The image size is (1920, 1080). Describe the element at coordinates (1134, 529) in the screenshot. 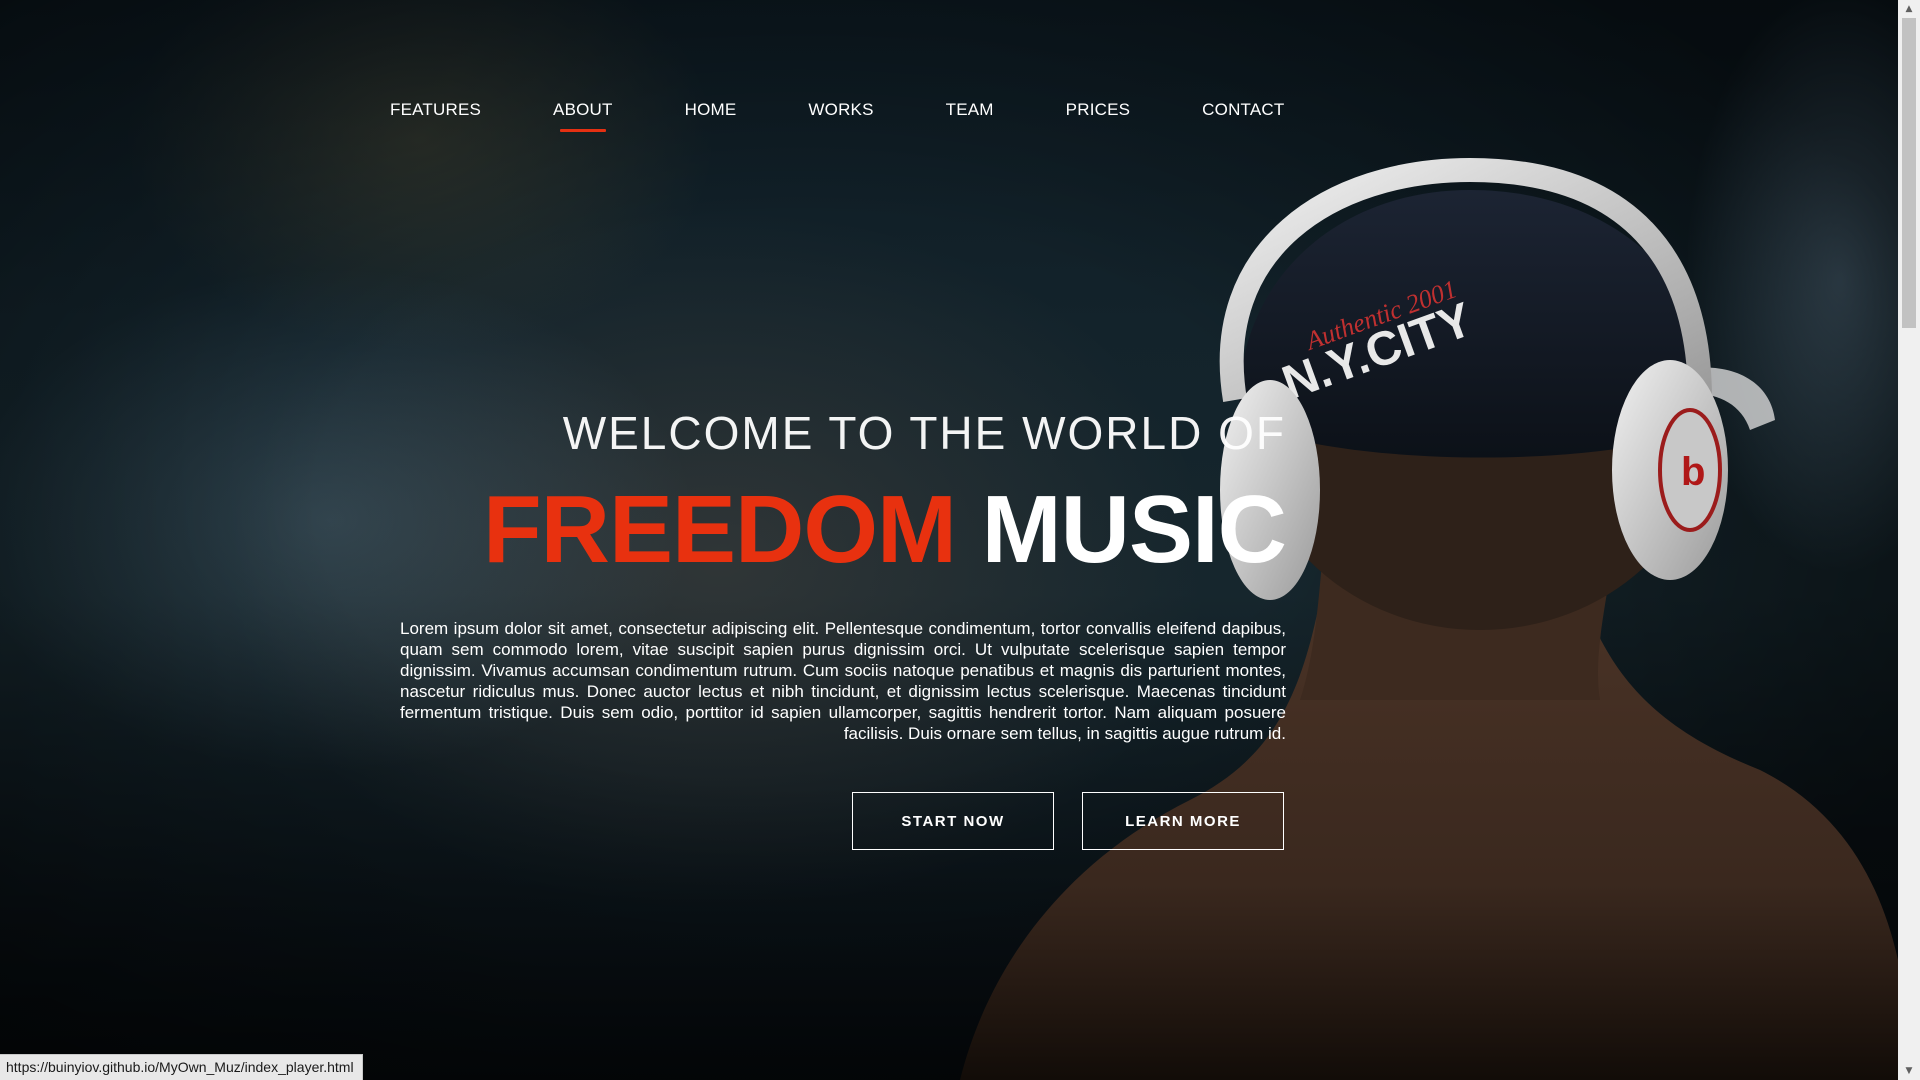

I see `headline-music: MUSIC` at that location.